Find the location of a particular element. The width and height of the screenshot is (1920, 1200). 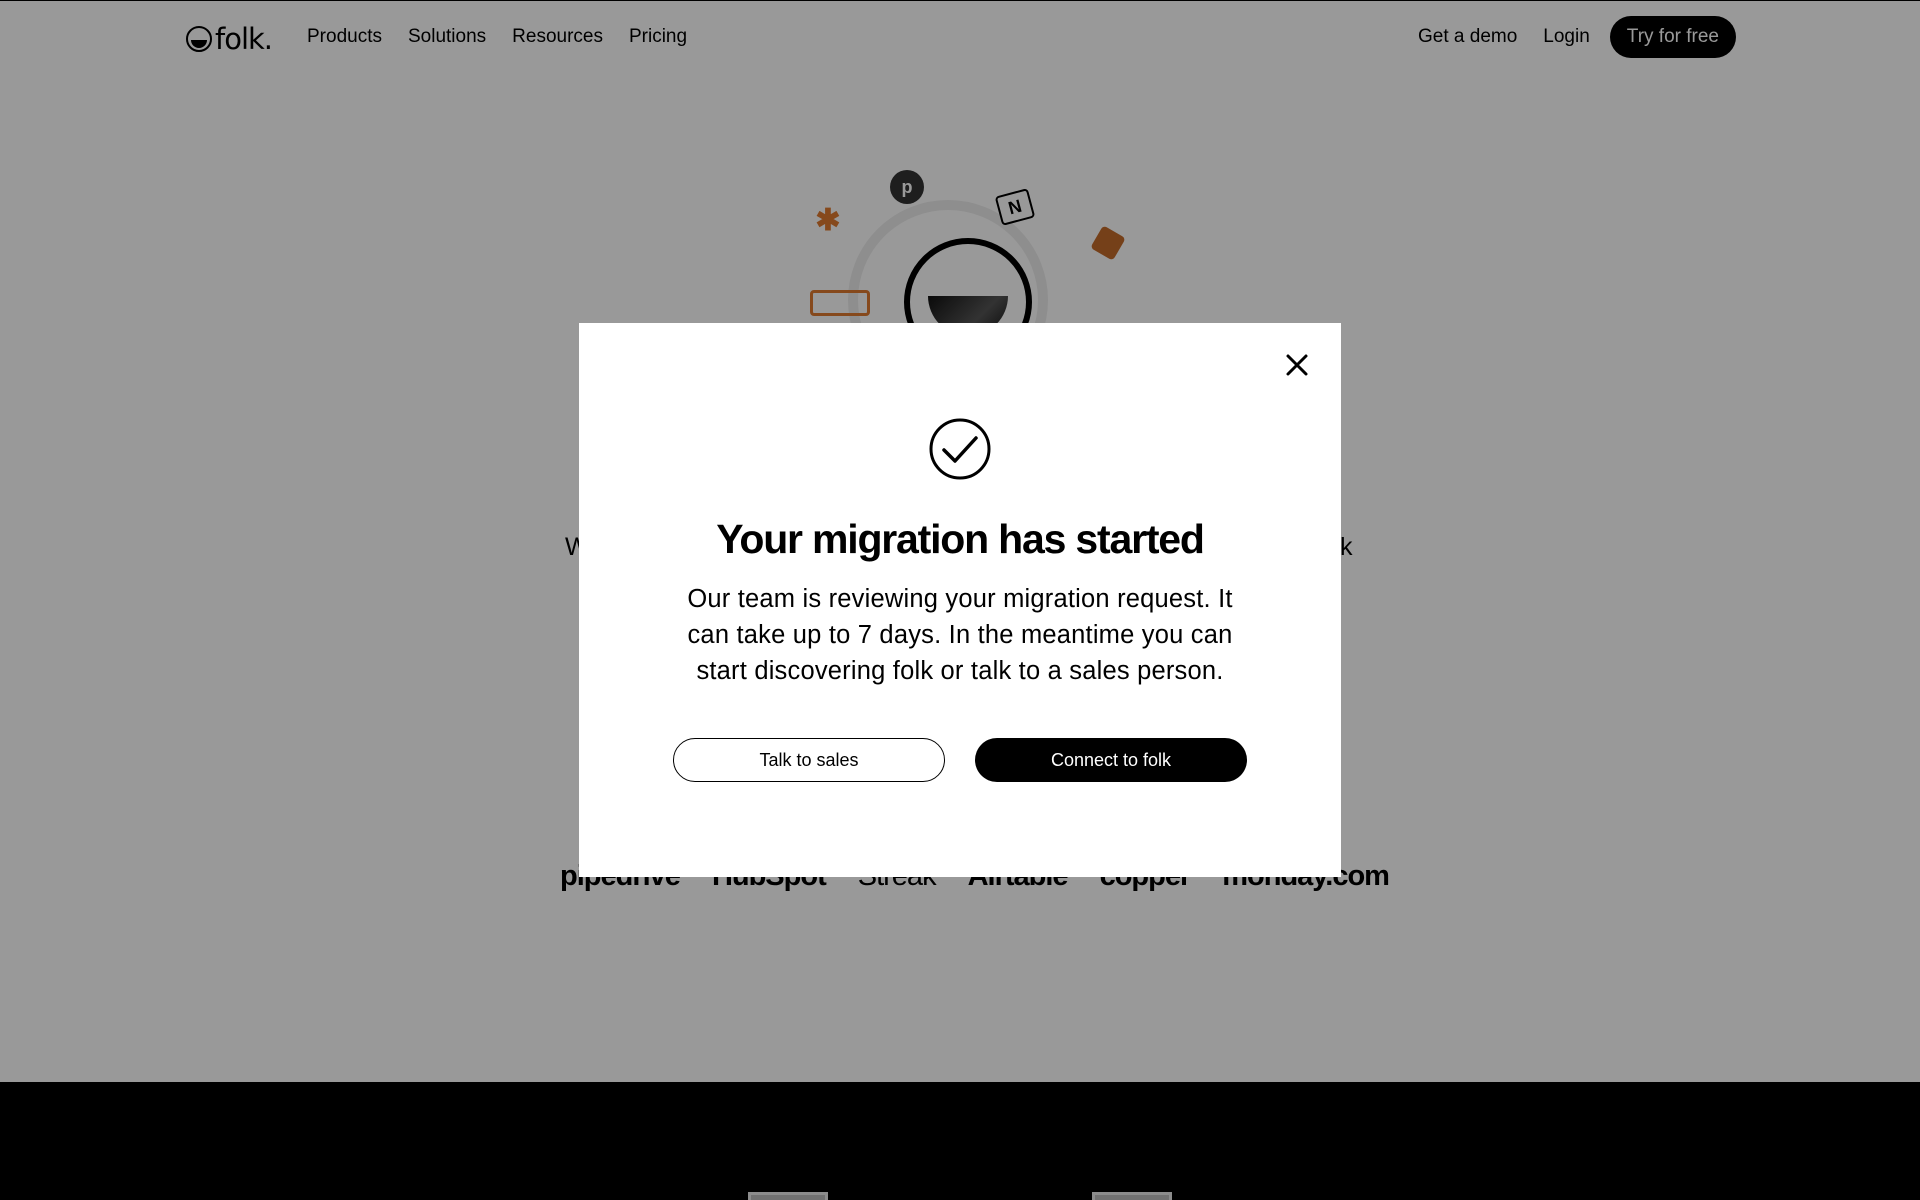

modal-title: Your migration has started is located at coordinates (960, 539).